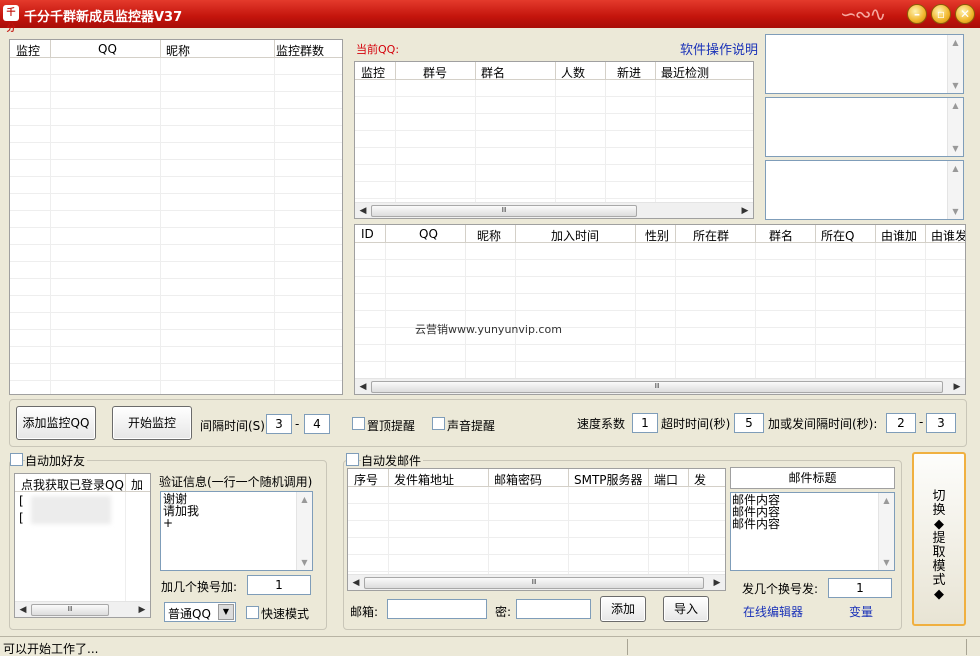 The image size is (980, 656). I want to click on chevron-down-icon: ▼, so click(226, 612).